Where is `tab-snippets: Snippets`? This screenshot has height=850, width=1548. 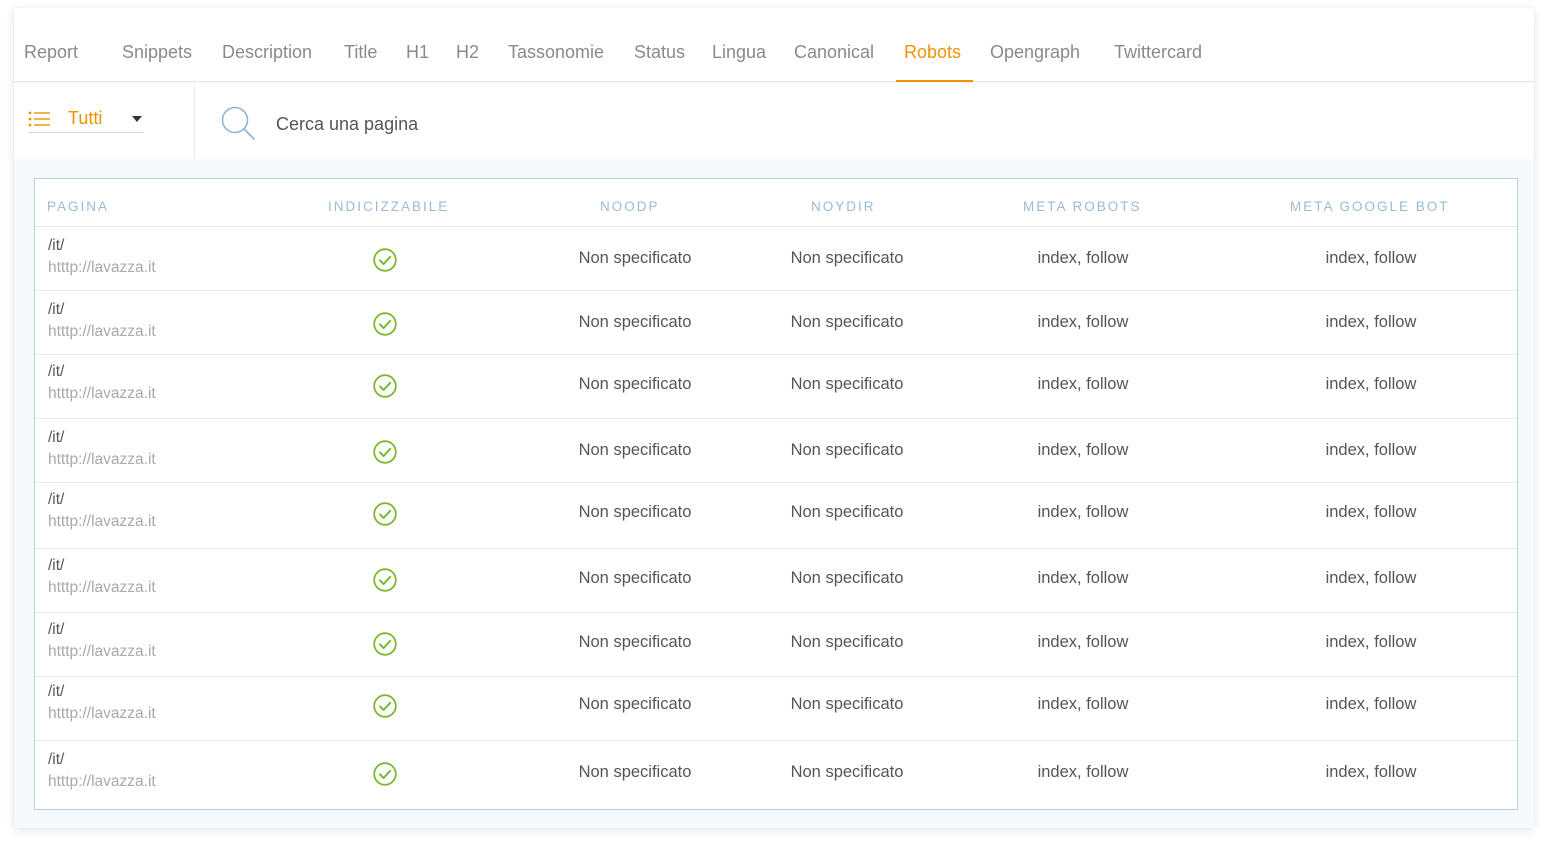 tab-snippets: Snippets is located at coordinates (157, 62).